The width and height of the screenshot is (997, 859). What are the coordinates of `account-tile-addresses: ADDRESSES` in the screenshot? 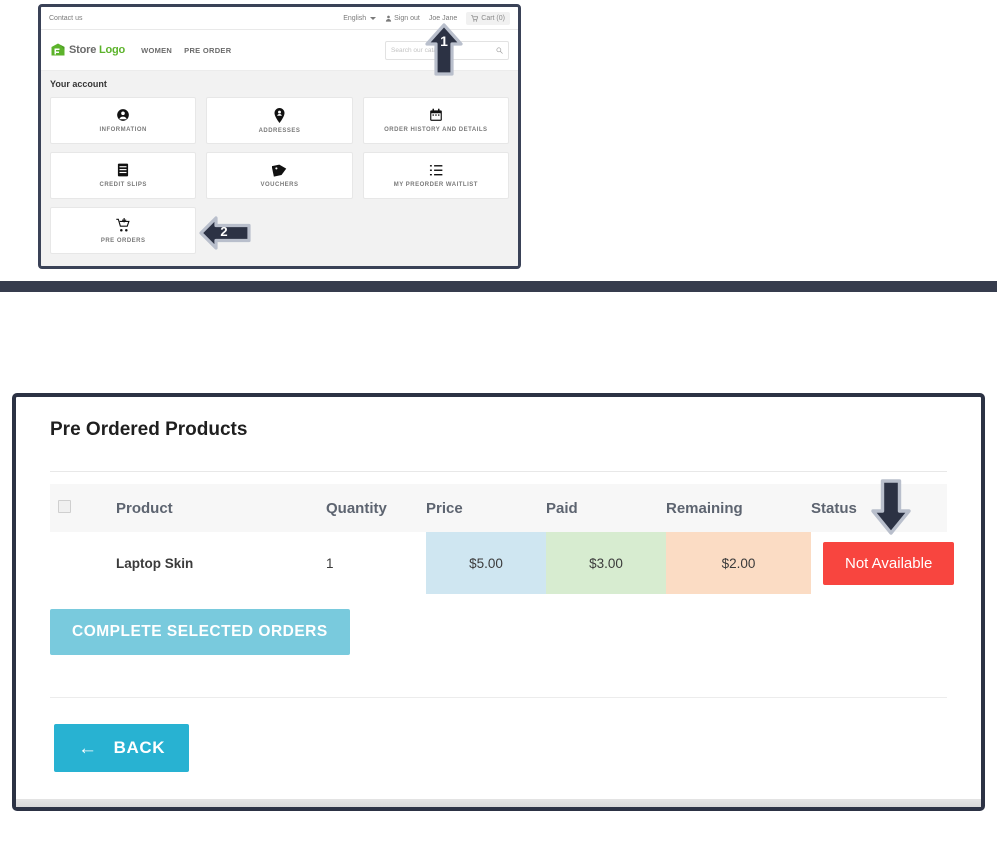 It's located at (279, 120).